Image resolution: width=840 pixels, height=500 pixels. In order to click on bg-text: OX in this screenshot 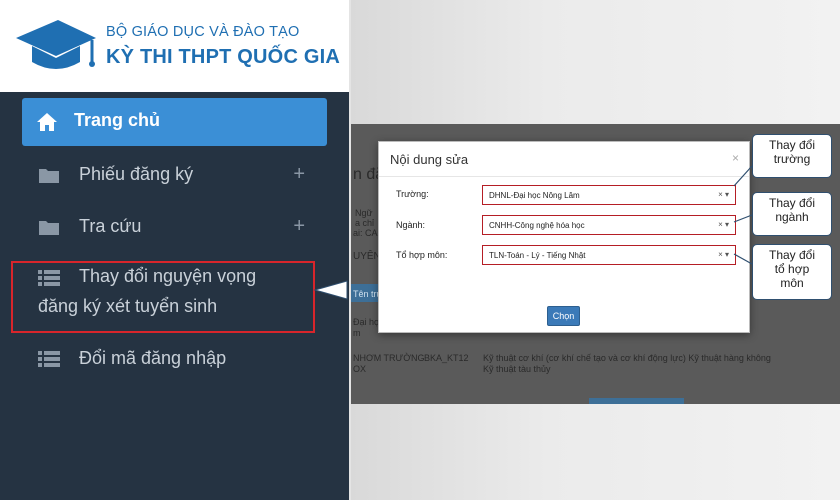, I will do `click(360, 369)`.